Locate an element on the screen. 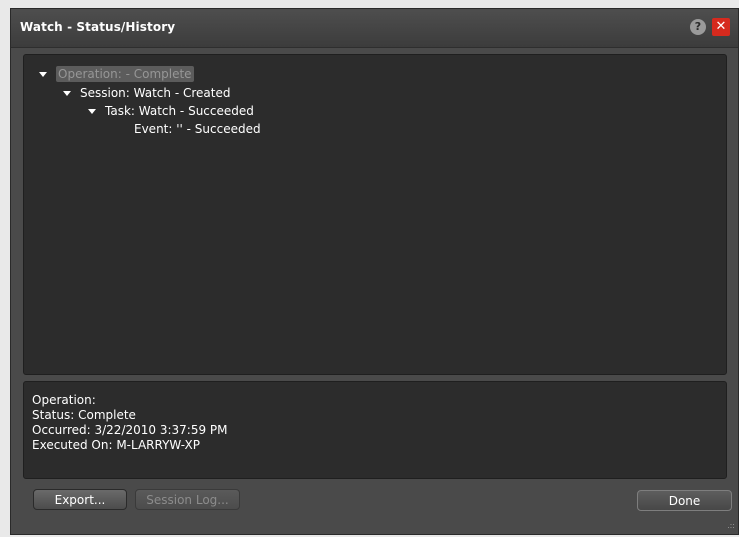 This screenshot has width=739, height=537. resize-grip-icon: .:: is located at coordinates (730, 526).